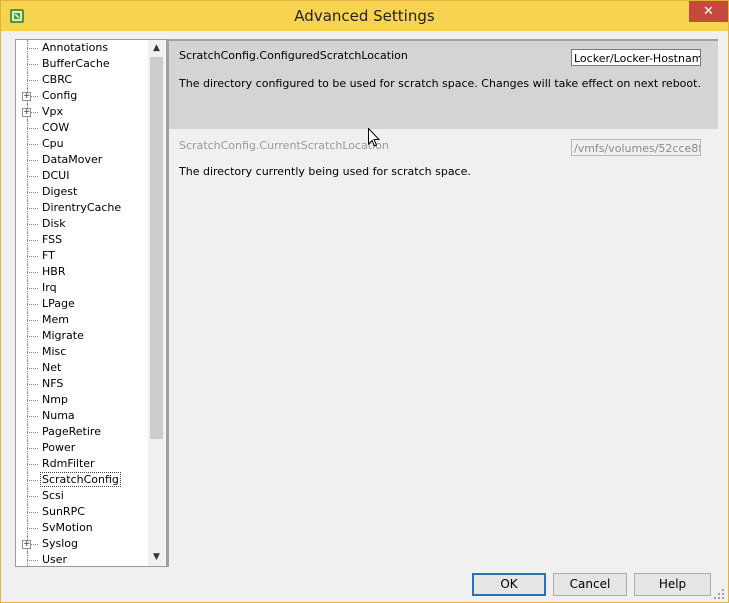 The height and width of the screenshot is (603, 729). What do you see at coordinates (82, 384) in the screenshot?
I see `tree-item: NFS` at bounding box center [82, 384].